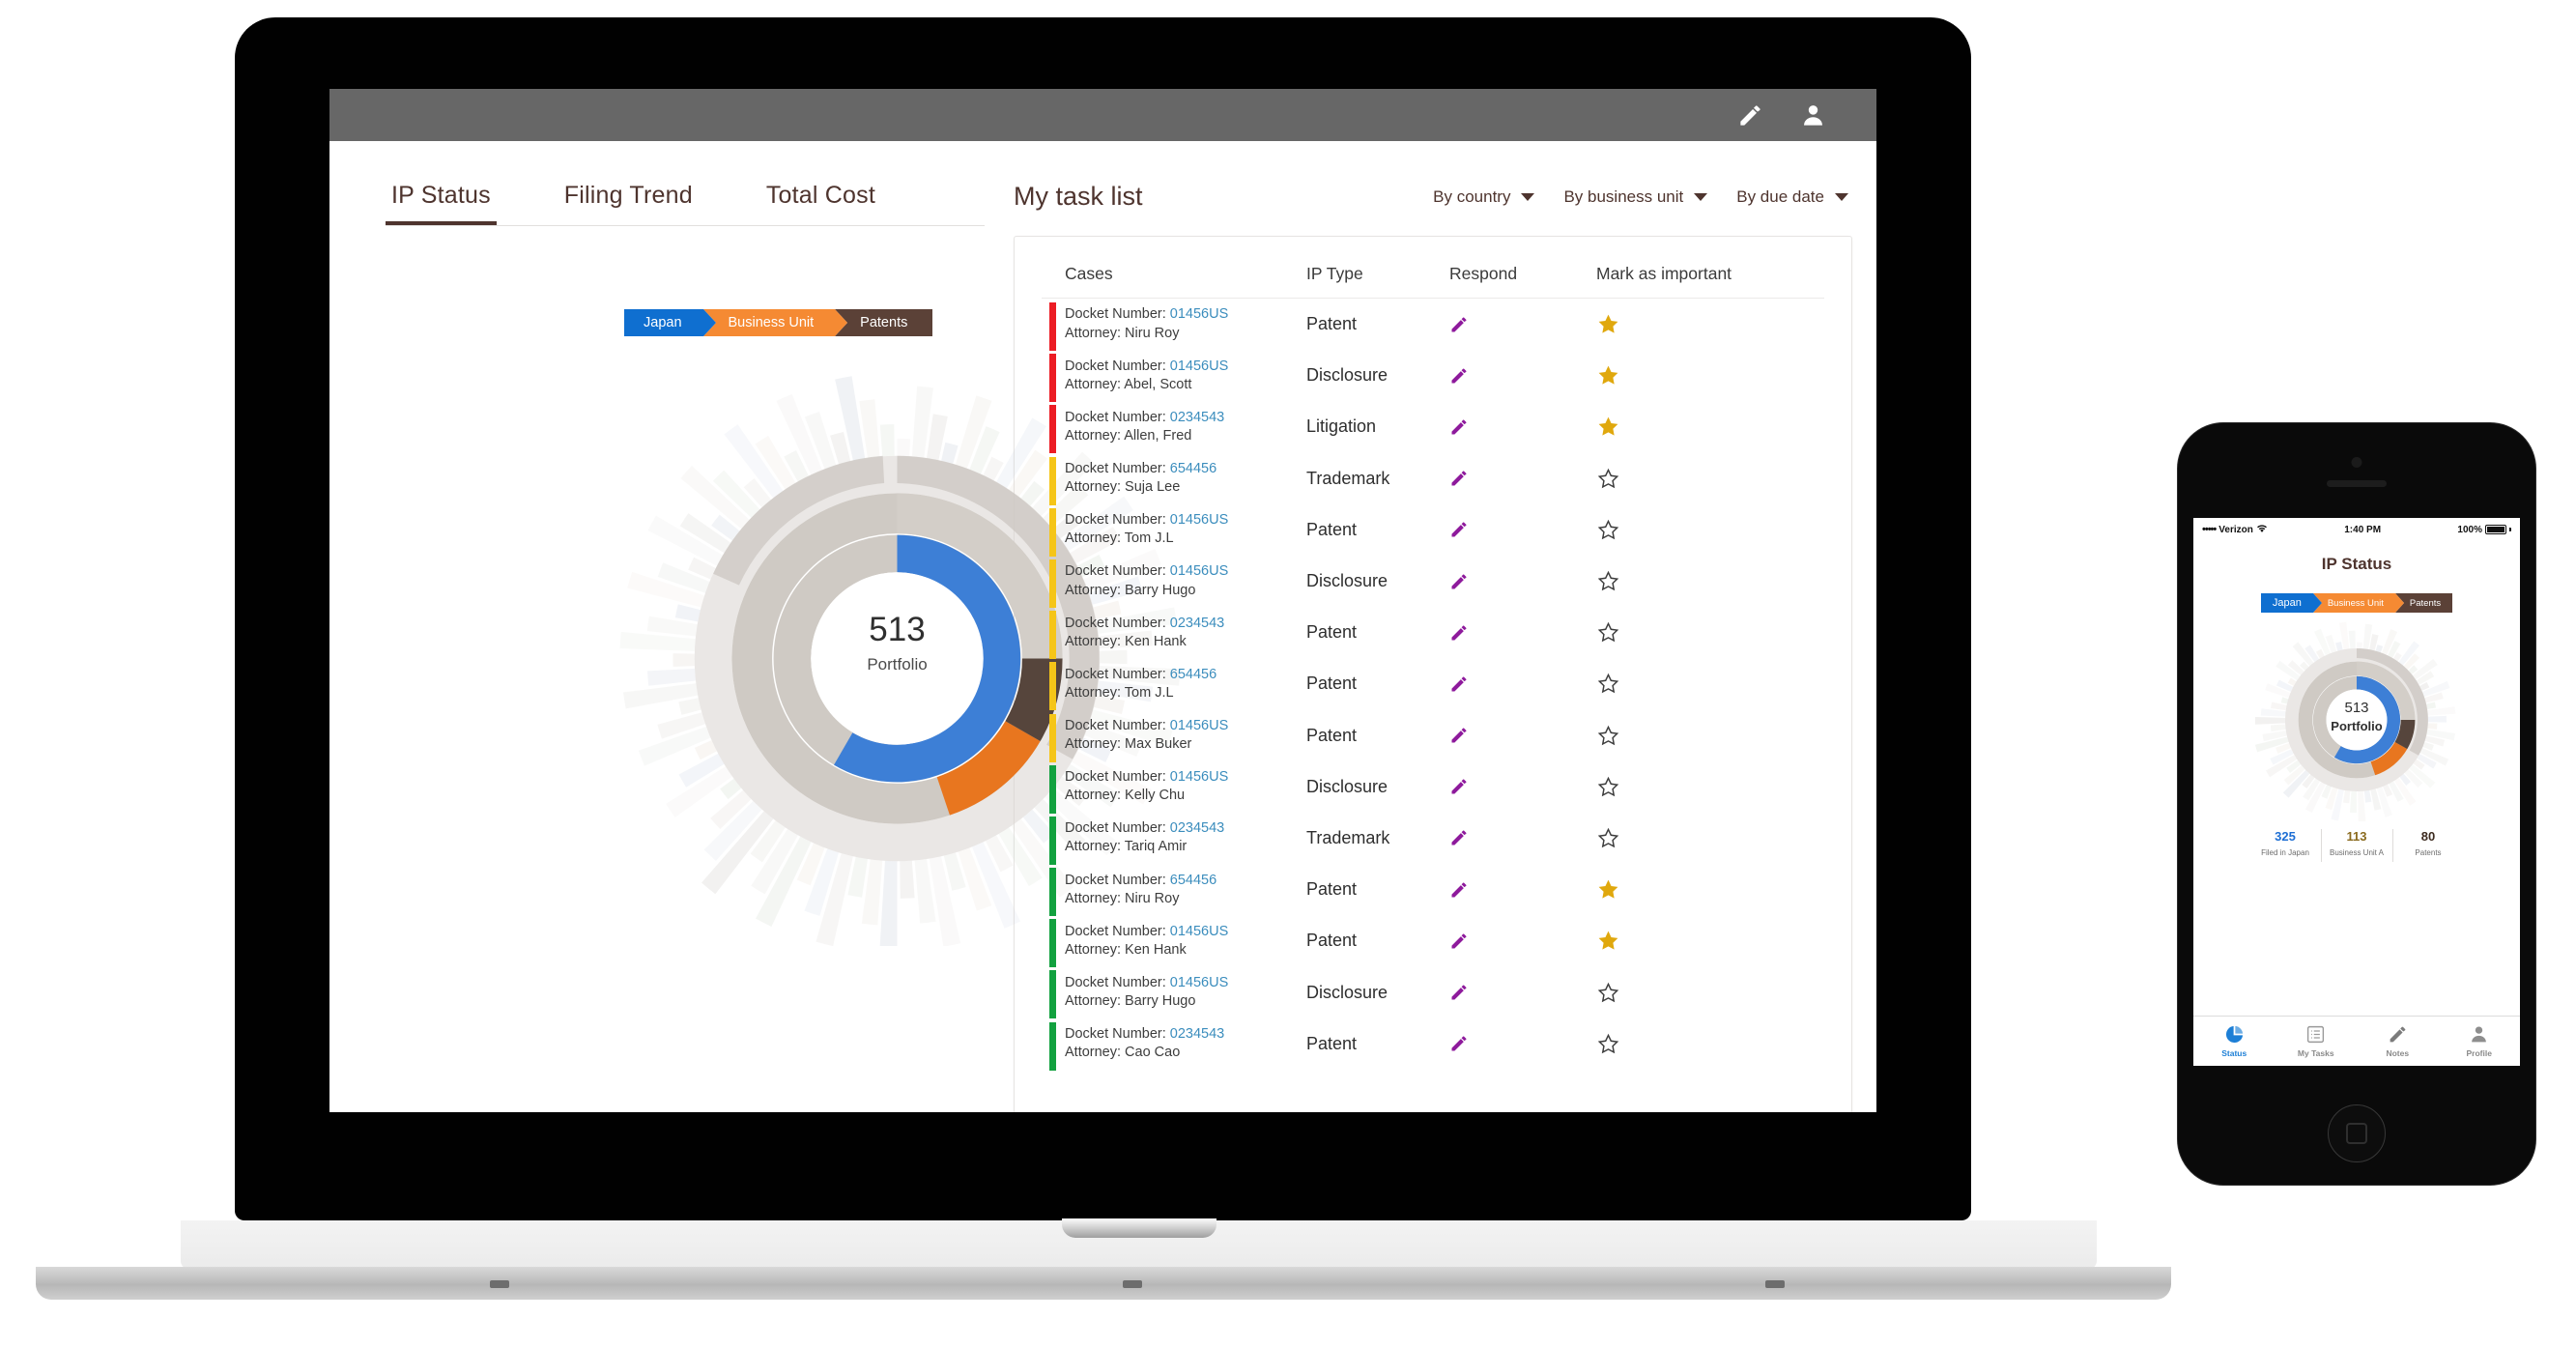  Describe the element at coordinates (775, 322) in the screenshot. I see `breadcrumb-item-business-unit: Business Unit` at that location.